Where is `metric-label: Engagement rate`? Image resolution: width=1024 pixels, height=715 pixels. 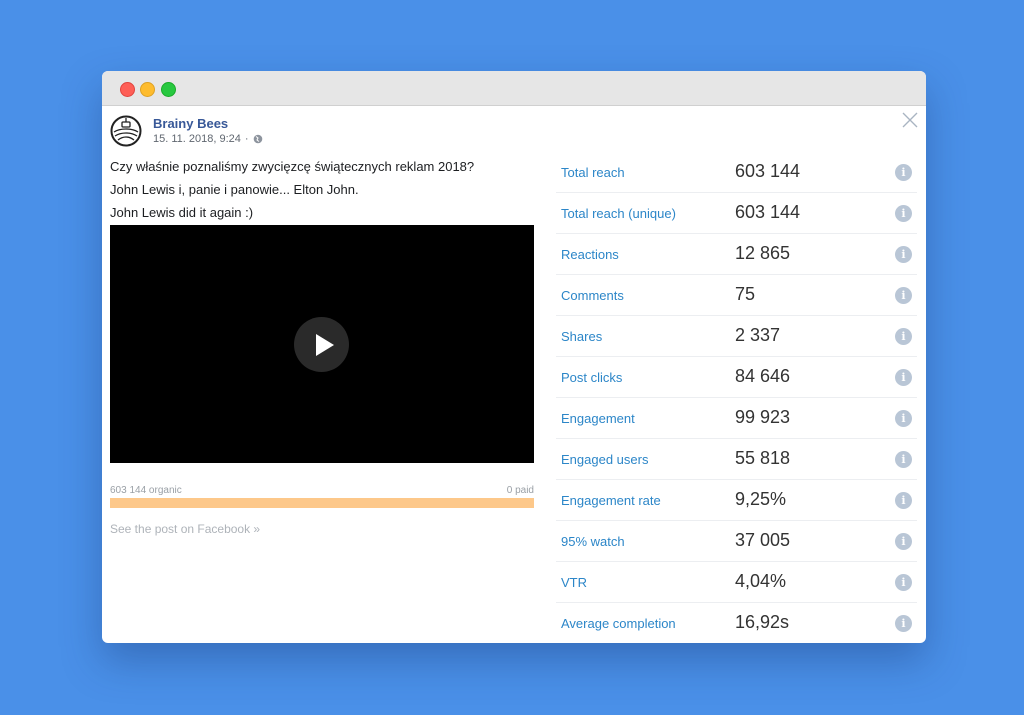 metric-label: Engagement rate is located at coordinates (611, 500).